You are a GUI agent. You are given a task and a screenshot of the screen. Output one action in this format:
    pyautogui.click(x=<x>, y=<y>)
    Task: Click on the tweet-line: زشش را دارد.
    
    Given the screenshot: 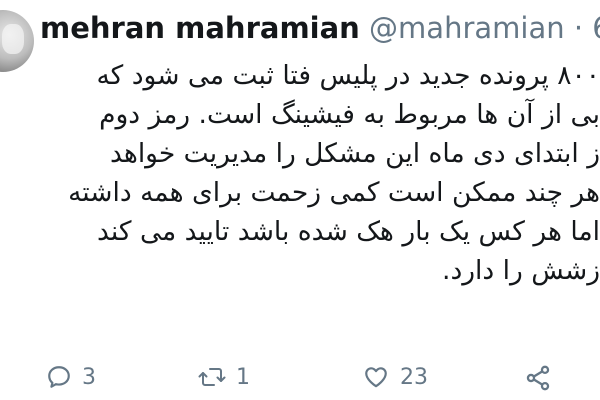 What is the action you would take?
    pyautogui.click(x=521, y=270)
    